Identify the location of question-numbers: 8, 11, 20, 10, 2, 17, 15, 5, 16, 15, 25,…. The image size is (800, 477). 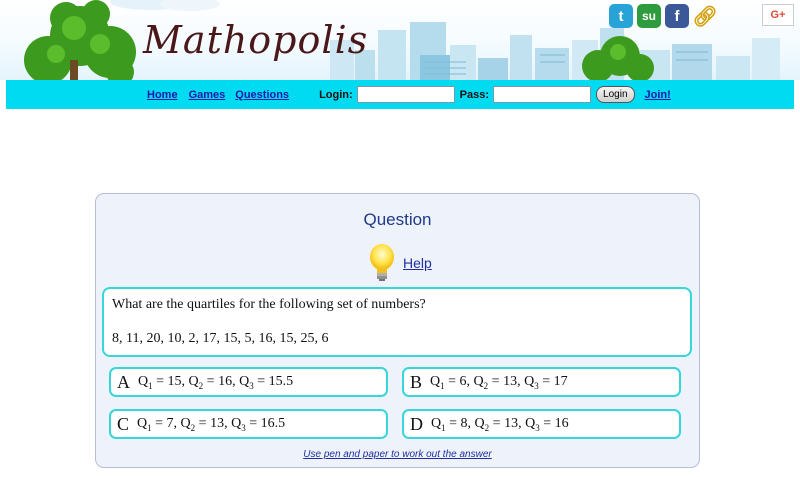
(220, 338).